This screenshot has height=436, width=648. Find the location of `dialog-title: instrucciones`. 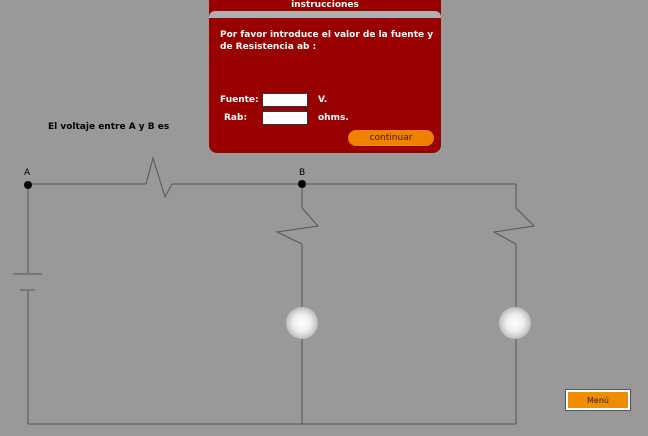

dialog-title: instrucciones is located at coordinates (325, 5).